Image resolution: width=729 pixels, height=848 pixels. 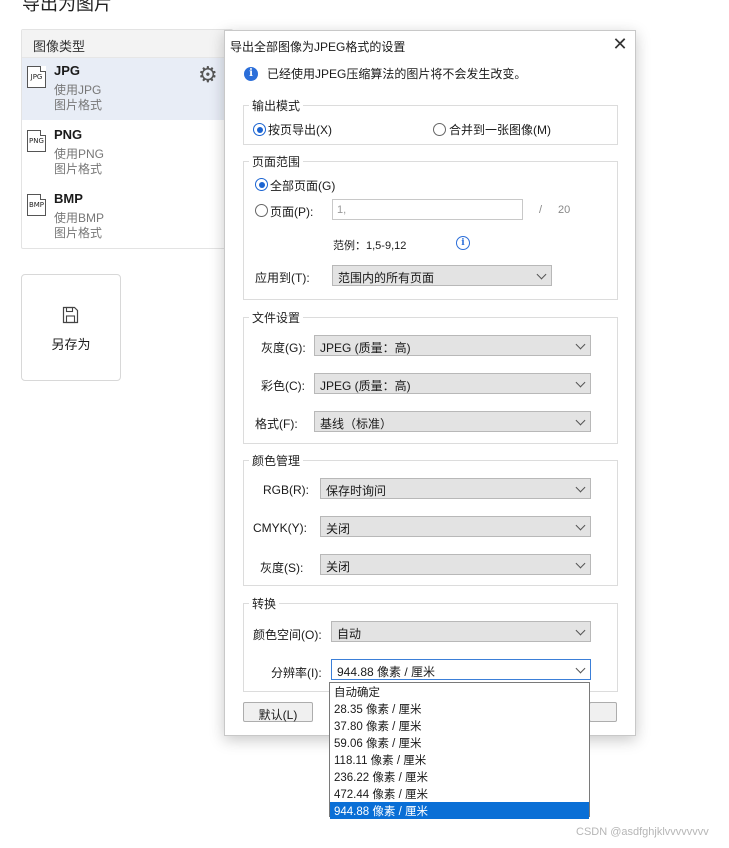 What do you see at coordinates (455, 488) in the screenshot?
I see `rgb-select: 保存时询问` at bounding box center [455, 488].